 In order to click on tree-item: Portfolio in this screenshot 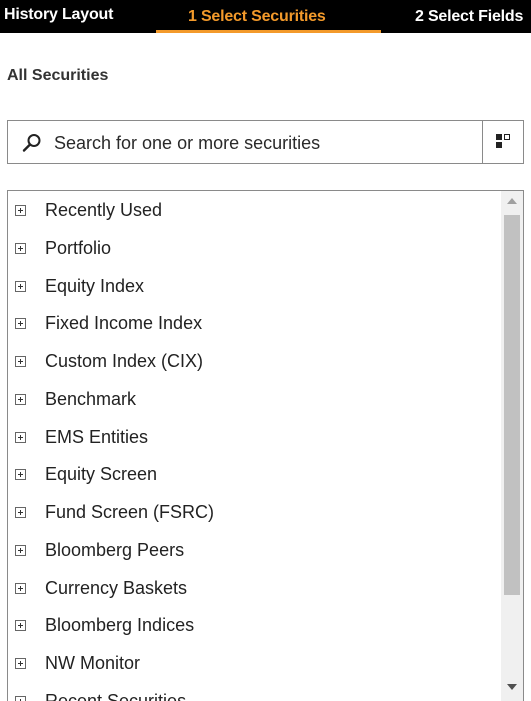, I will do `click(253, 248)`.